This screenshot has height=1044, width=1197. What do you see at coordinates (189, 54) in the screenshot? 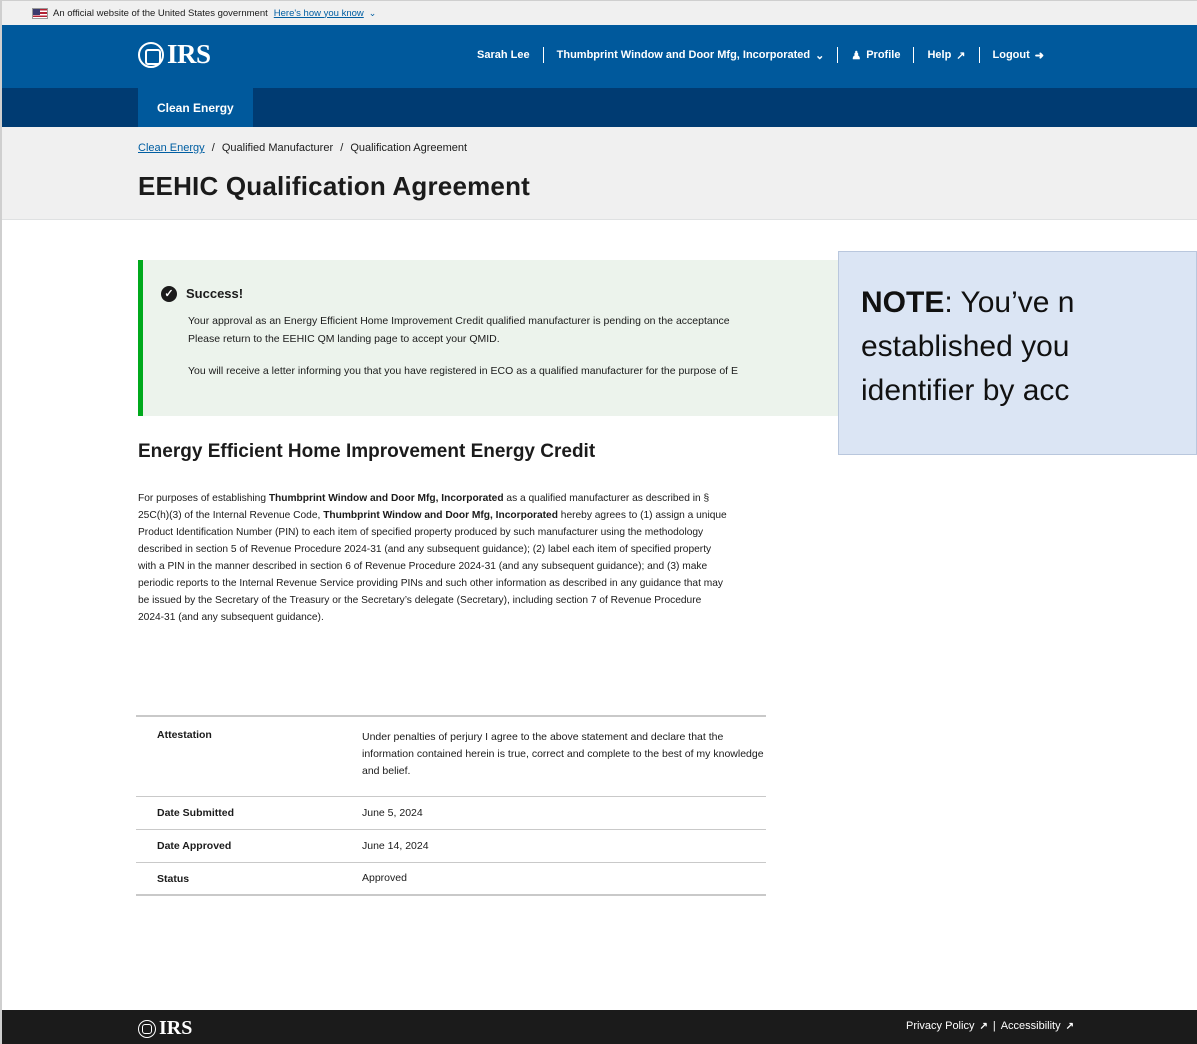
I see `irs-logo-text: IRS` at bounding box center [189, 54].